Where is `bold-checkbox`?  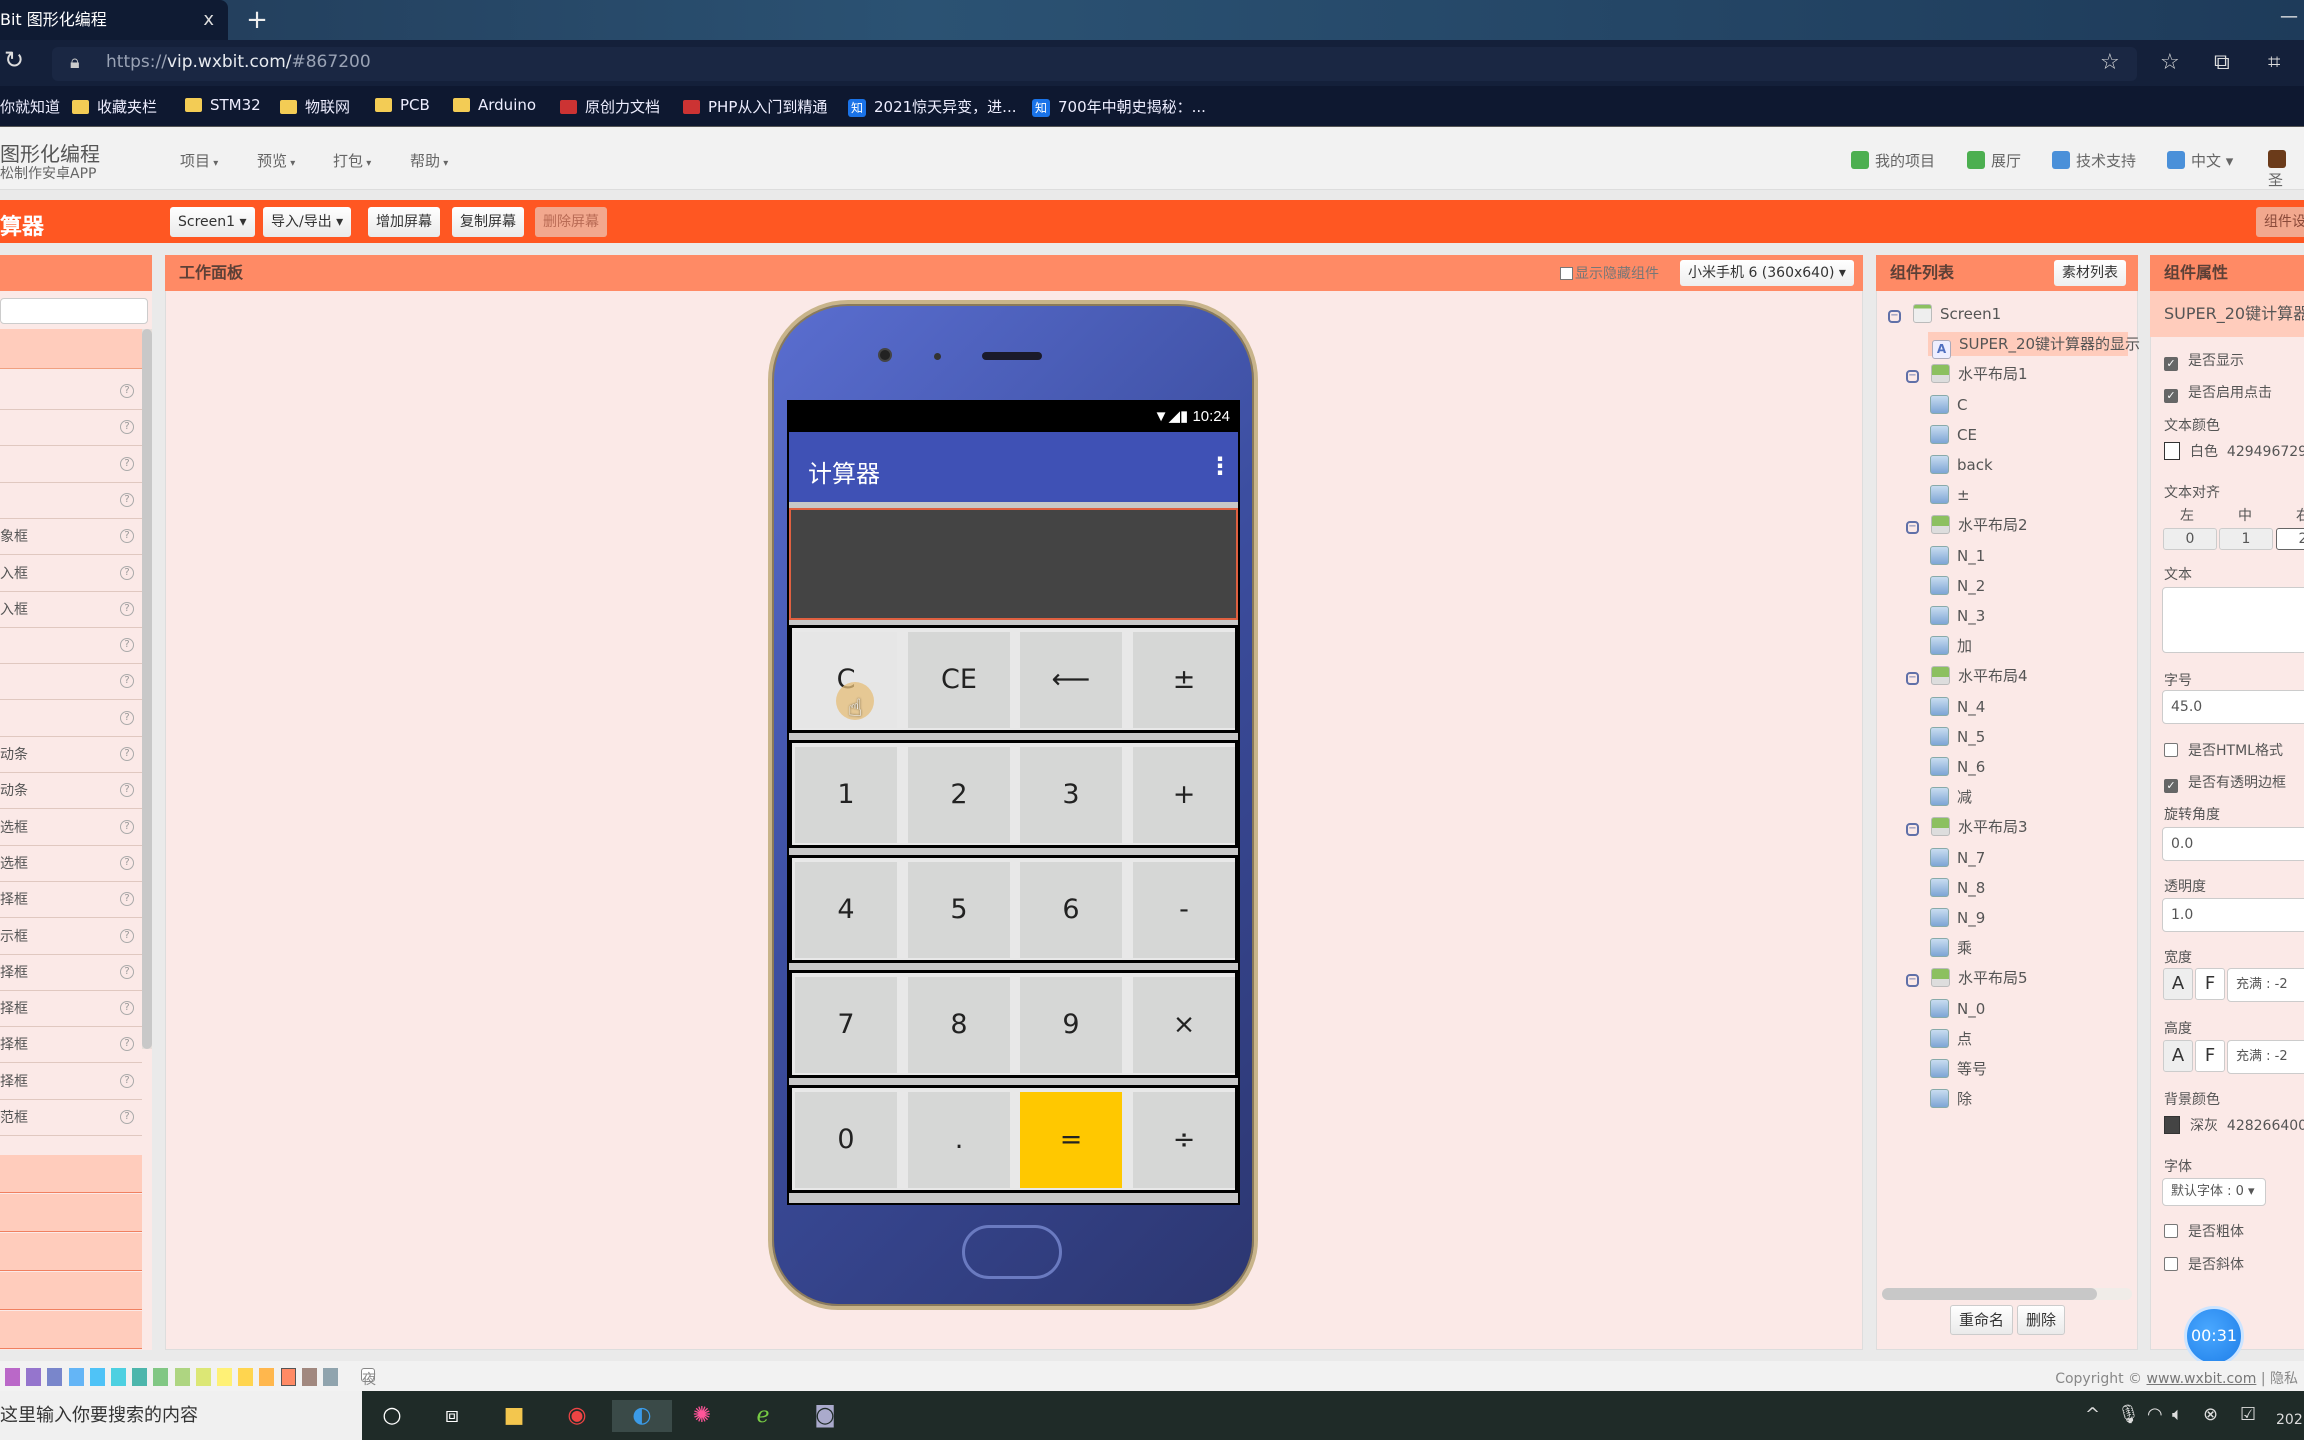
bold-checkbox is located at coordinates (2171, 1231).